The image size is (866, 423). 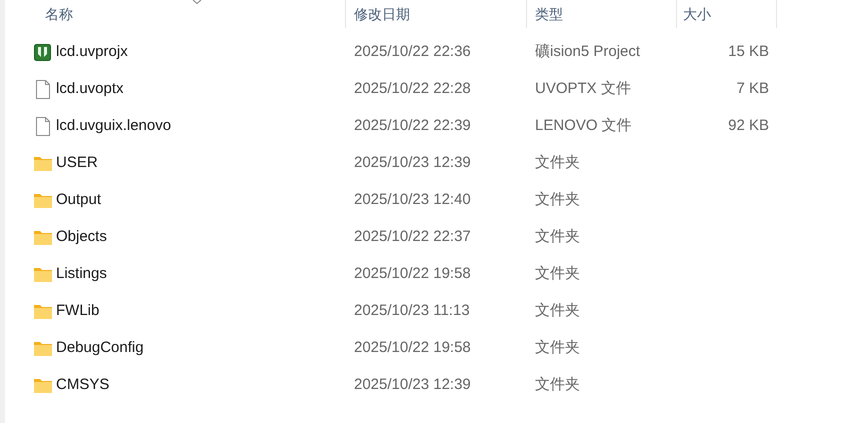 I want to click on modified-date: 2025/10/22 22:39, so click(x=412, y=125).